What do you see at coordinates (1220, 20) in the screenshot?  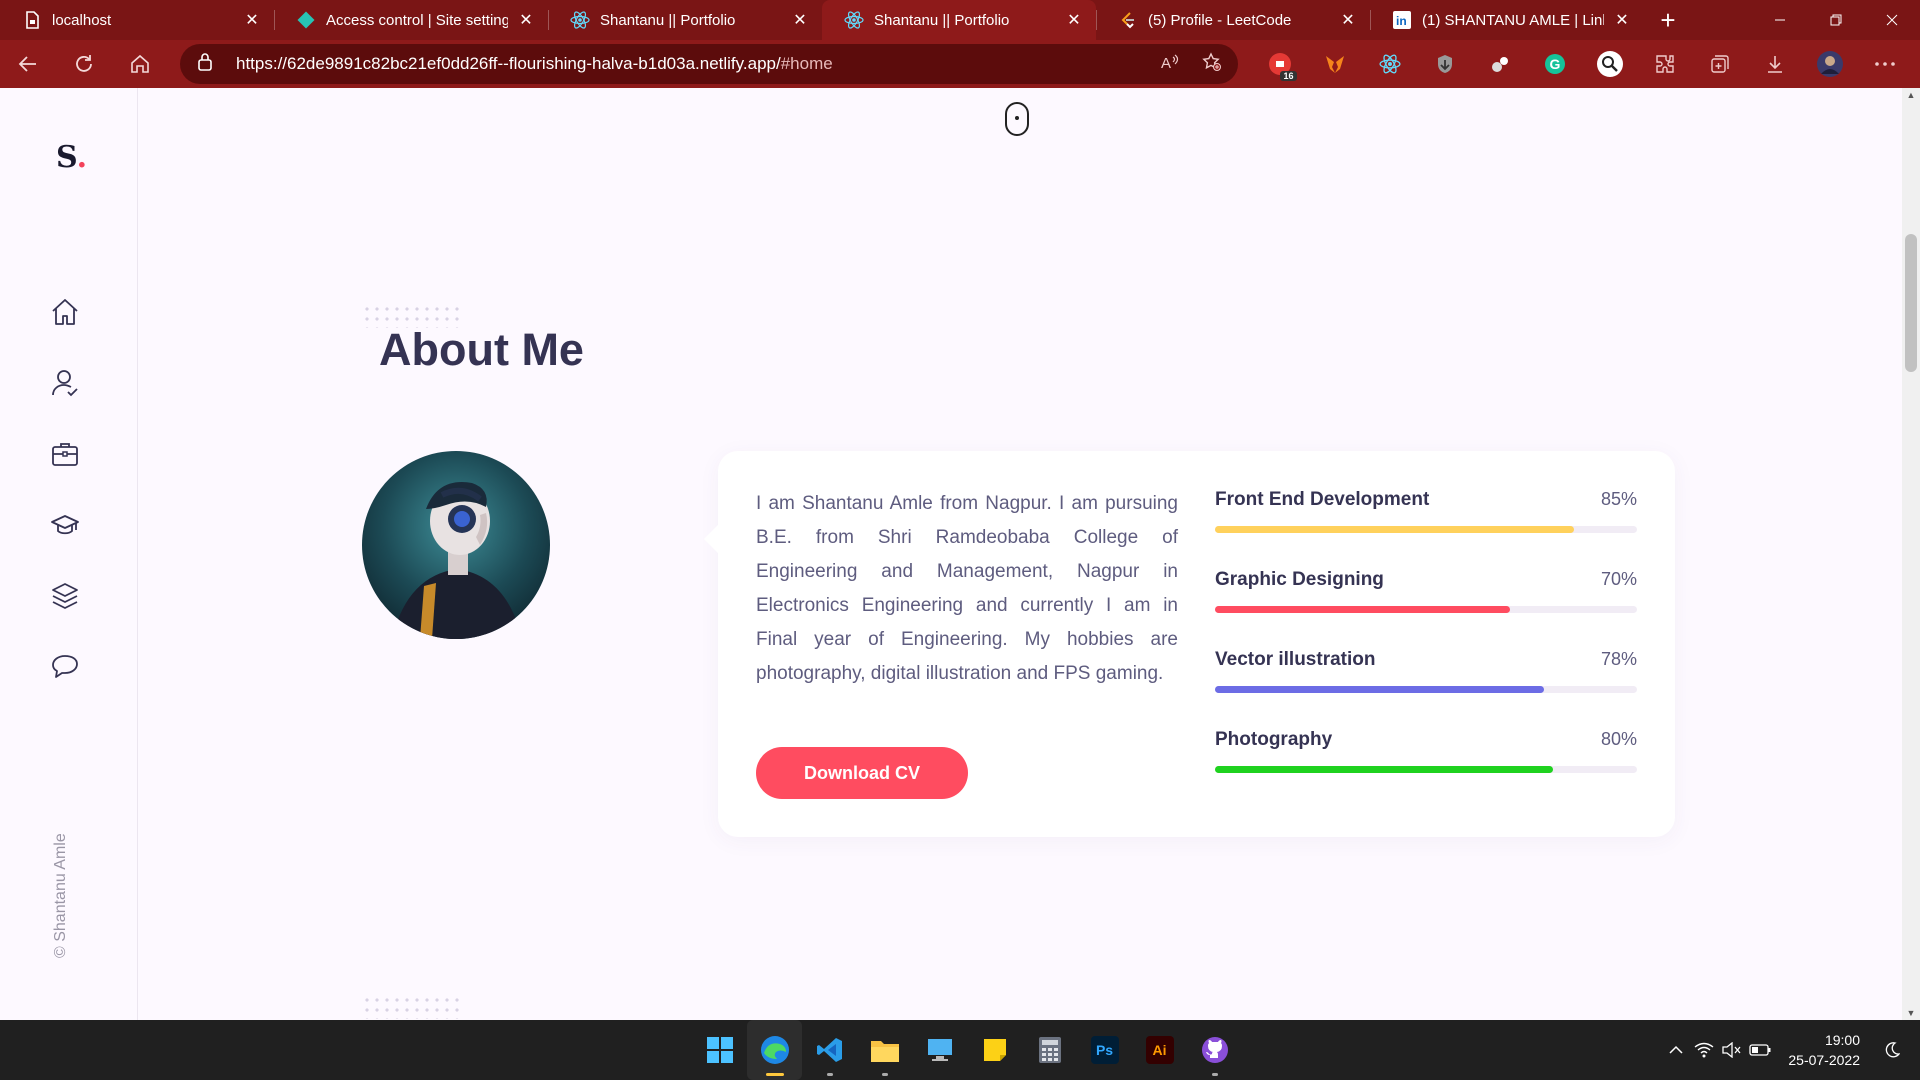 I see `tab-title: (5) Profile - LeetCode` at bounding box center [1220, 20].